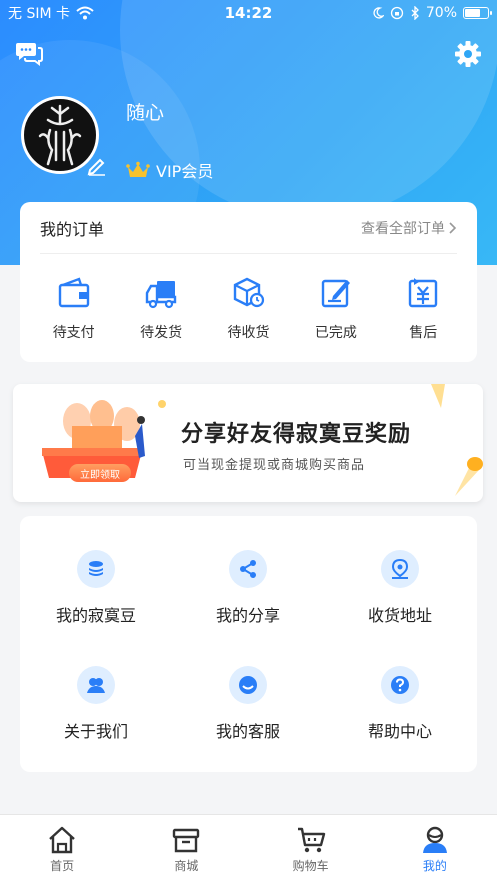 The image size is (497, 883). What do you see at coordinates (415, 13) in the screenshot?
I see `bluetooth-icon` at bounding box center [415, 13].